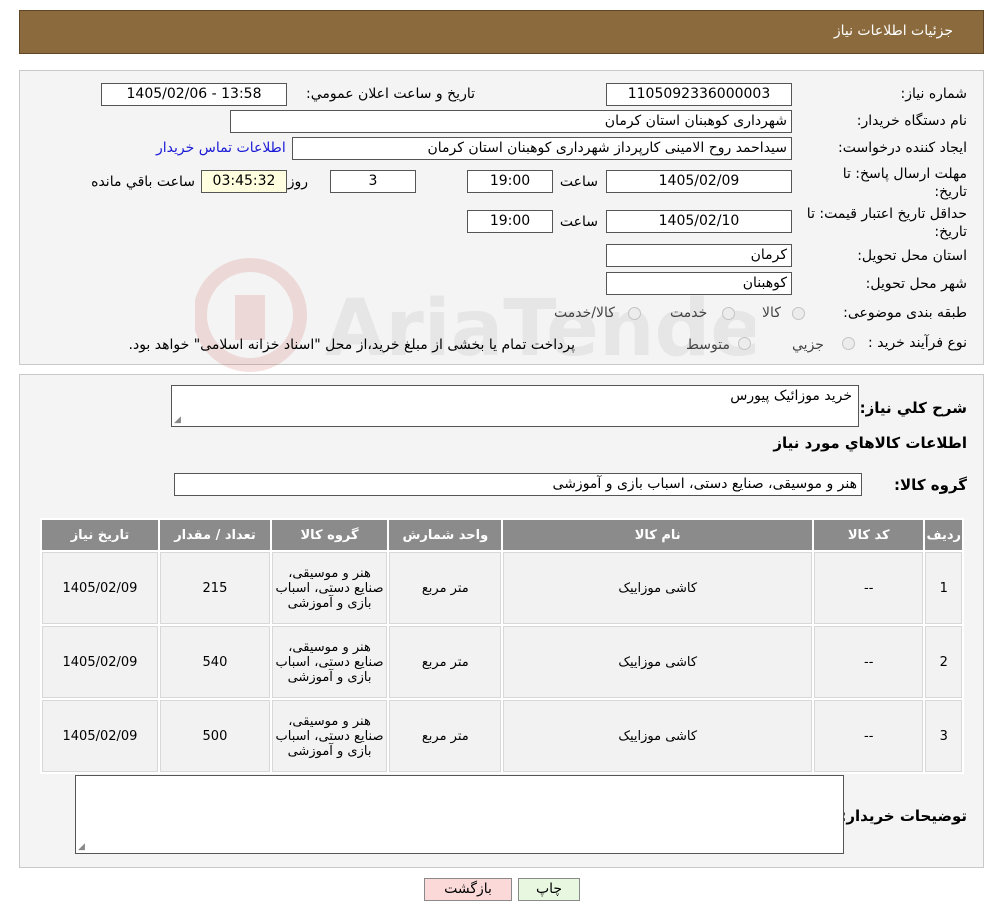 Image resolution: width=985 pixels, height=923 pixels. Describe the element at coordinates (244, 181) in the screenshot. I see `remaining-time-field: 03:45:32` at that location.